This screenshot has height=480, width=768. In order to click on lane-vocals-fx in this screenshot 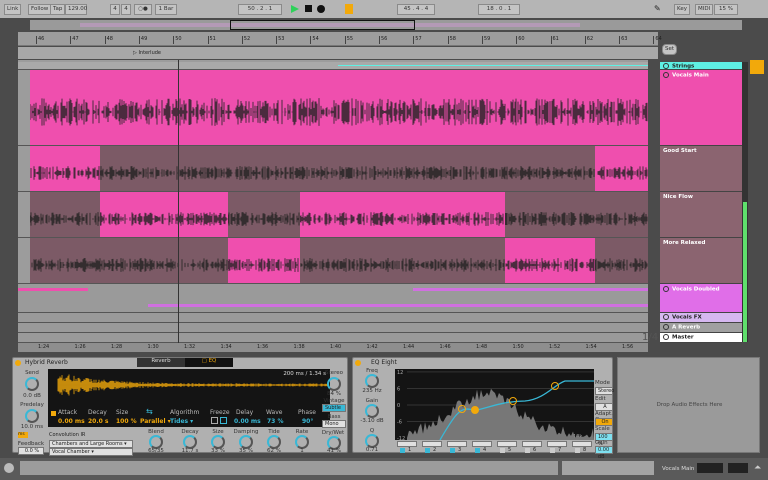, I will do `click(333, 318)`.